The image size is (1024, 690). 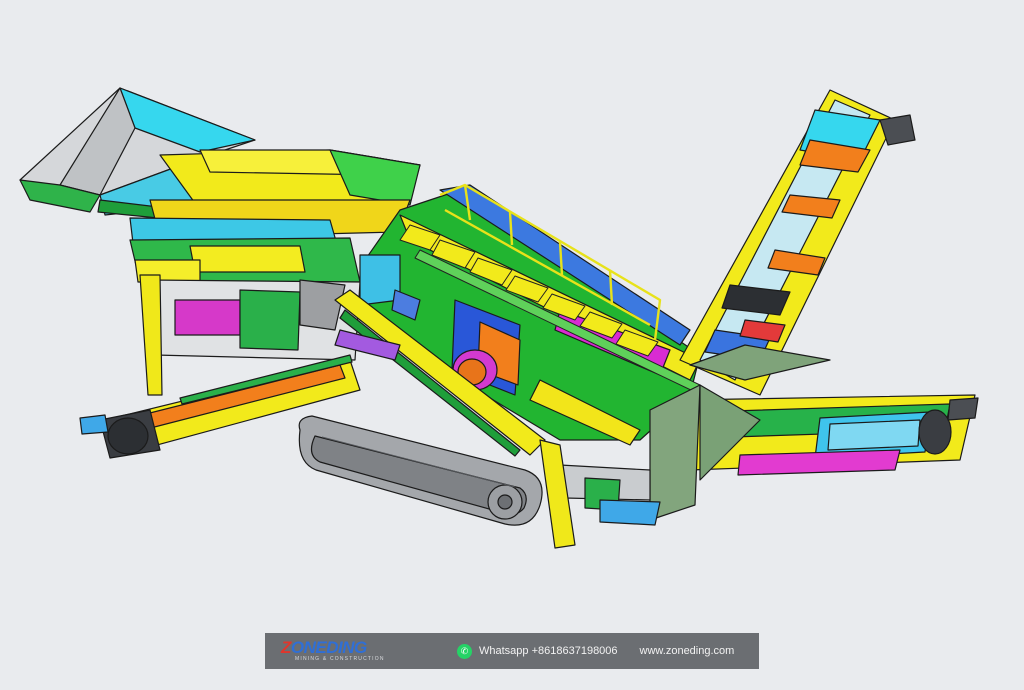 What do you see at coordinates (548, 651) in the screenshot?
I see `whatsapp-contact: Whatsapp +8618637198006` at bounding box center [548, 651].